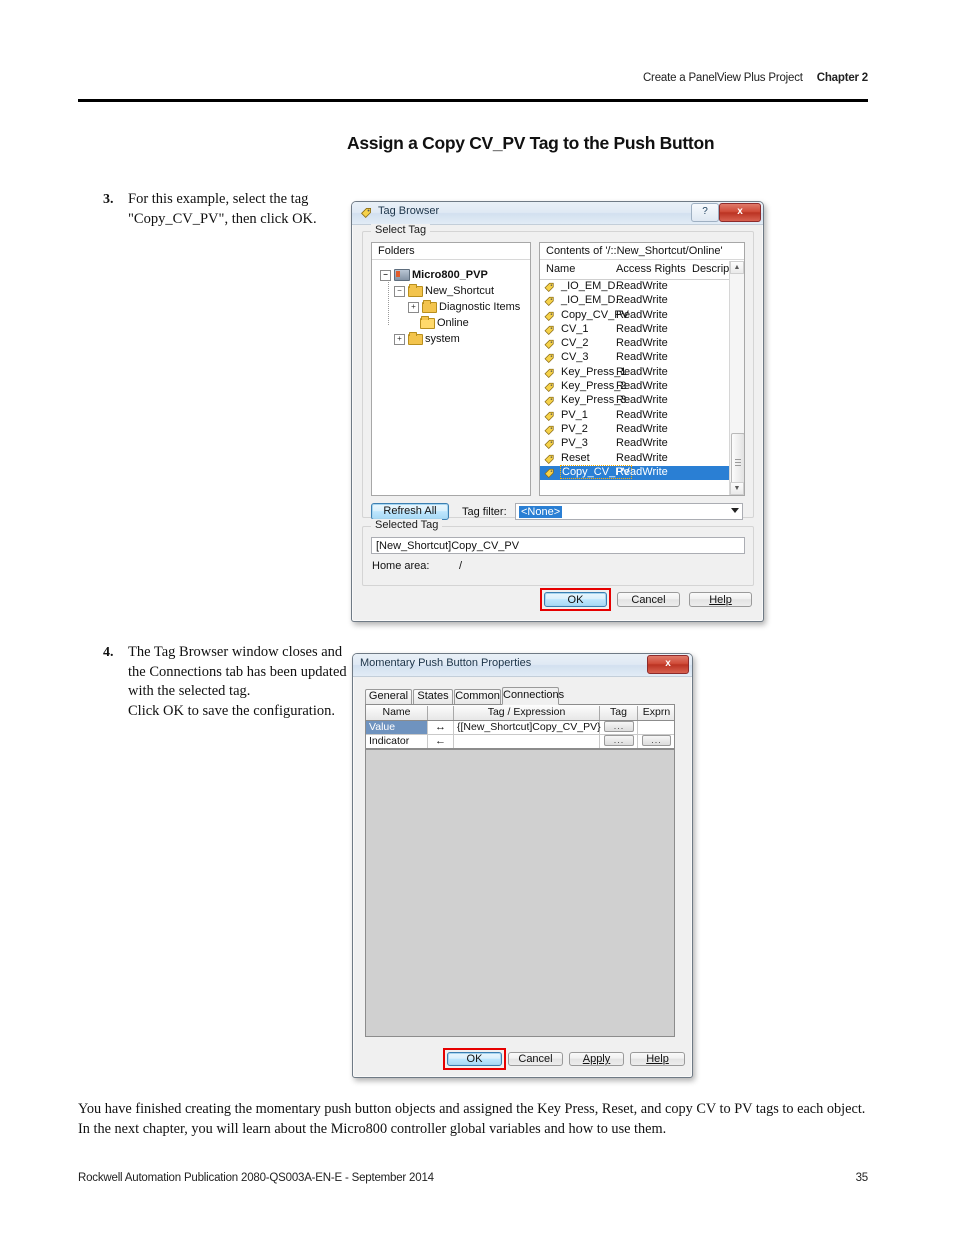  I want to click on running-head-text: Create a PanelView Plus Project, so click(722, 78).